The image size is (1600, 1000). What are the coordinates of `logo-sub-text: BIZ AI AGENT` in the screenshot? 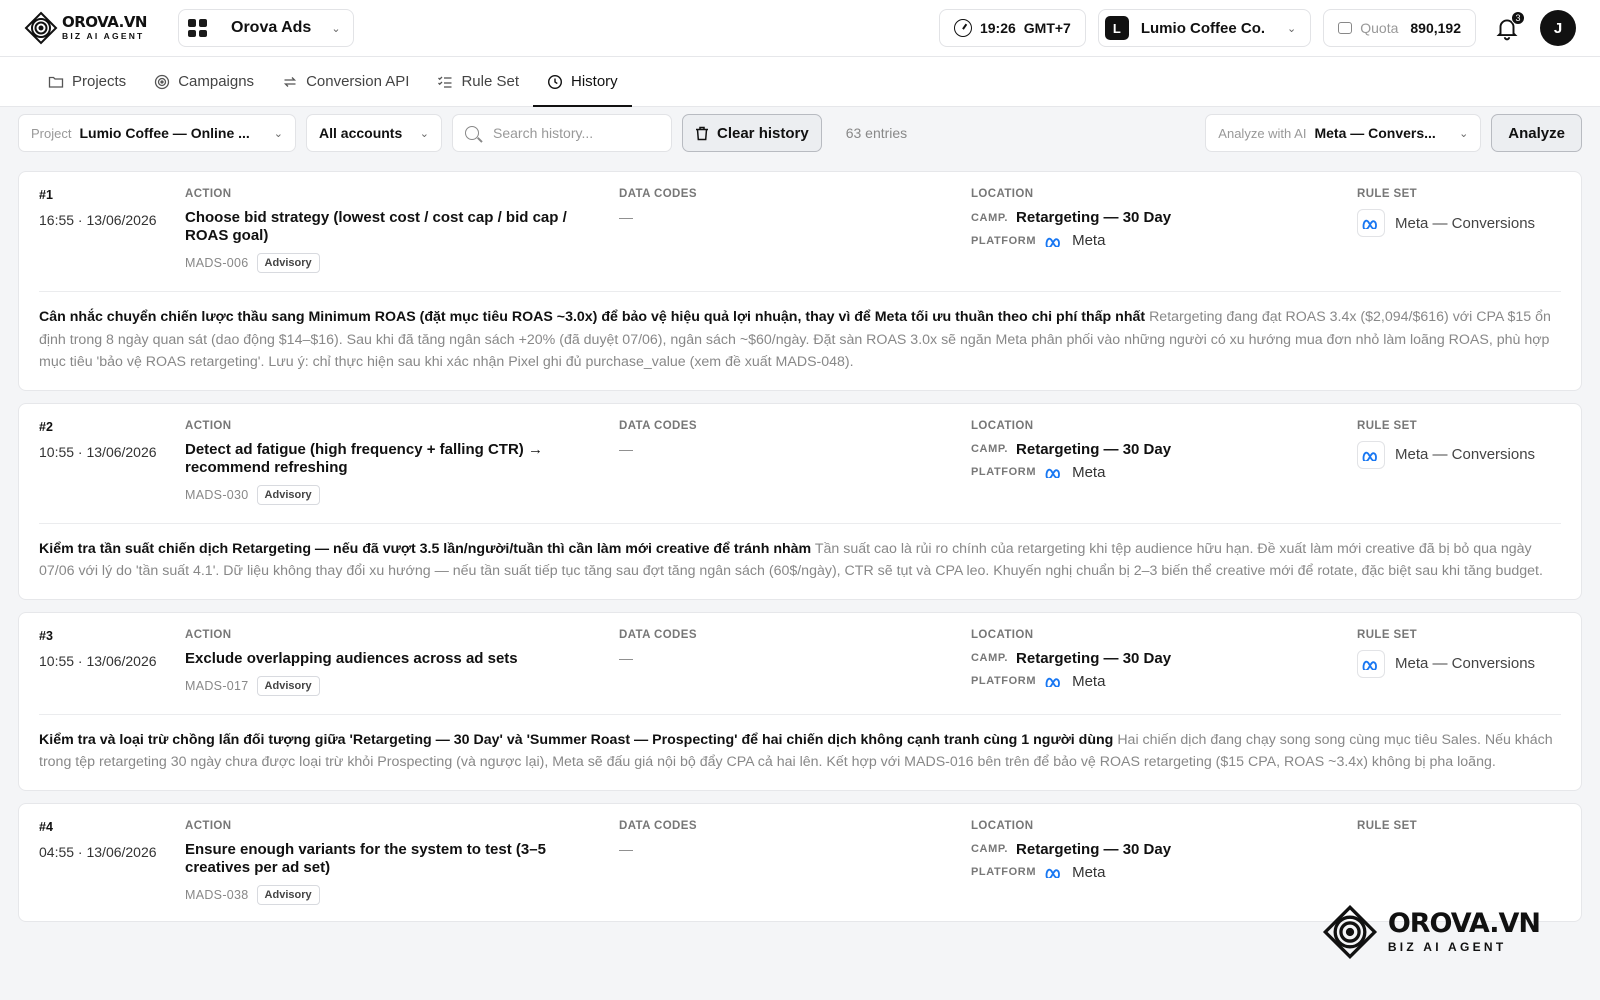 It's located at (103, 36).